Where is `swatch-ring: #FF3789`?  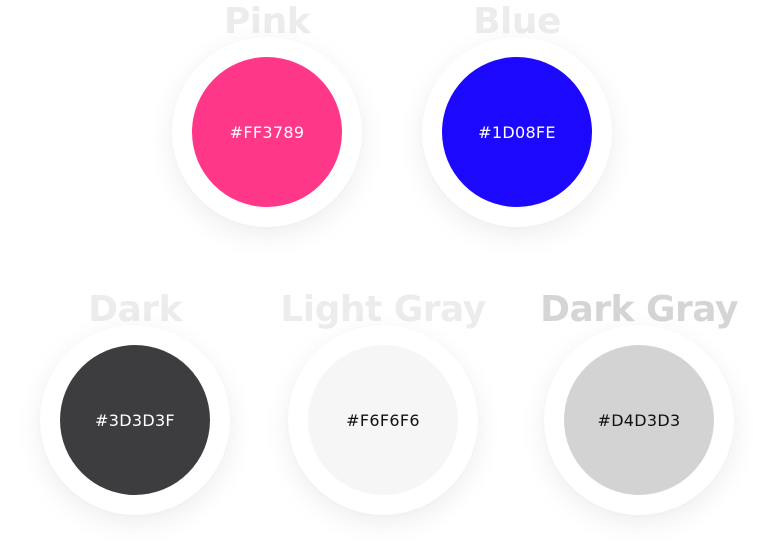
swatch-ring: #FF3789 is located at coordinates (267, 132).